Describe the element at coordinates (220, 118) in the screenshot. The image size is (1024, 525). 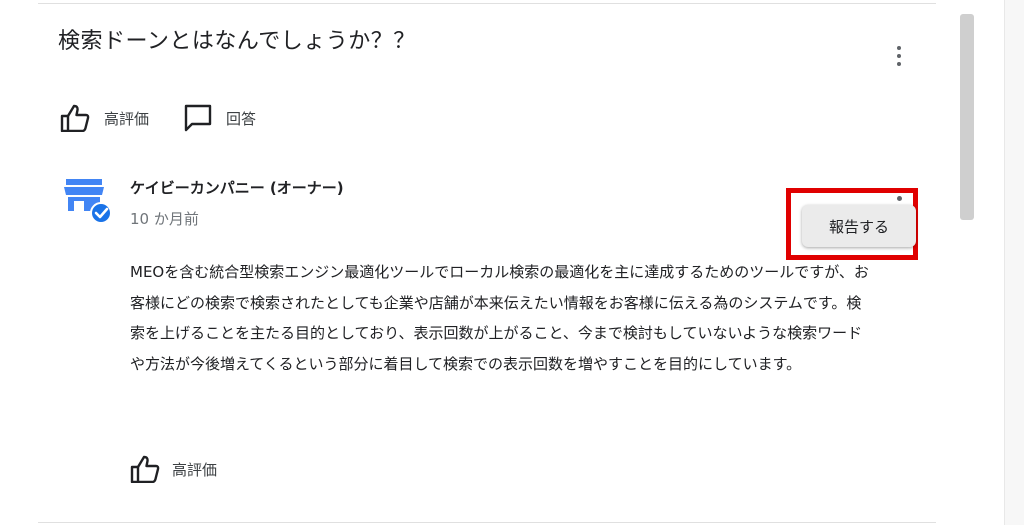
I see `question-answer-button: 回答` at that location.